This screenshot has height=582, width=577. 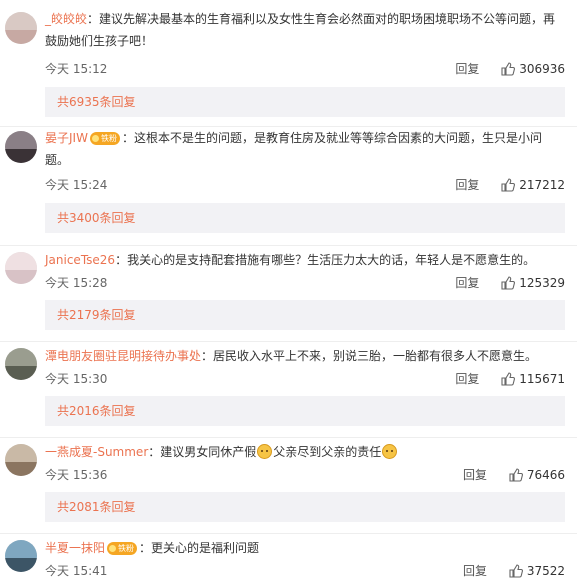 I want to click on like-button: 125329, so click(x=533, y=283).